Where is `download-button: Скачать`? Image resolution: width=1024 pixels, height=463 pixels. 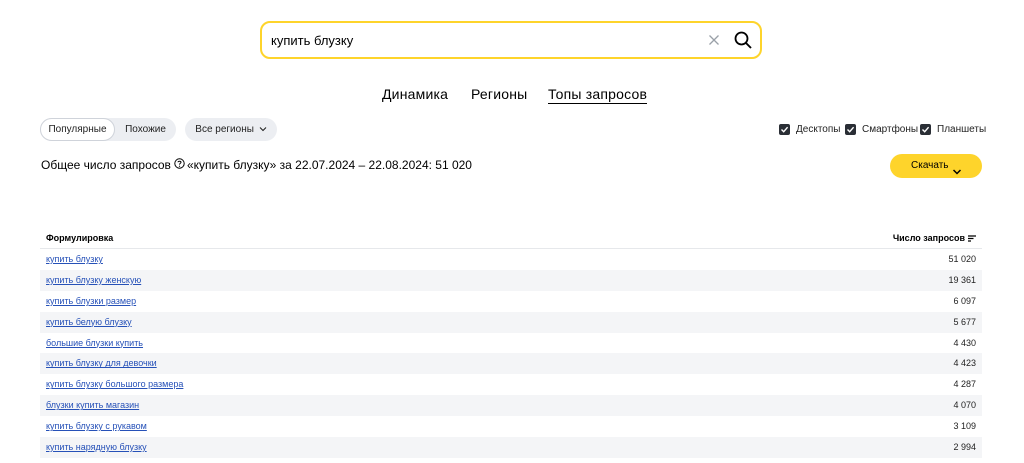 download-button: Скачать is located at coordinates (936, 166).